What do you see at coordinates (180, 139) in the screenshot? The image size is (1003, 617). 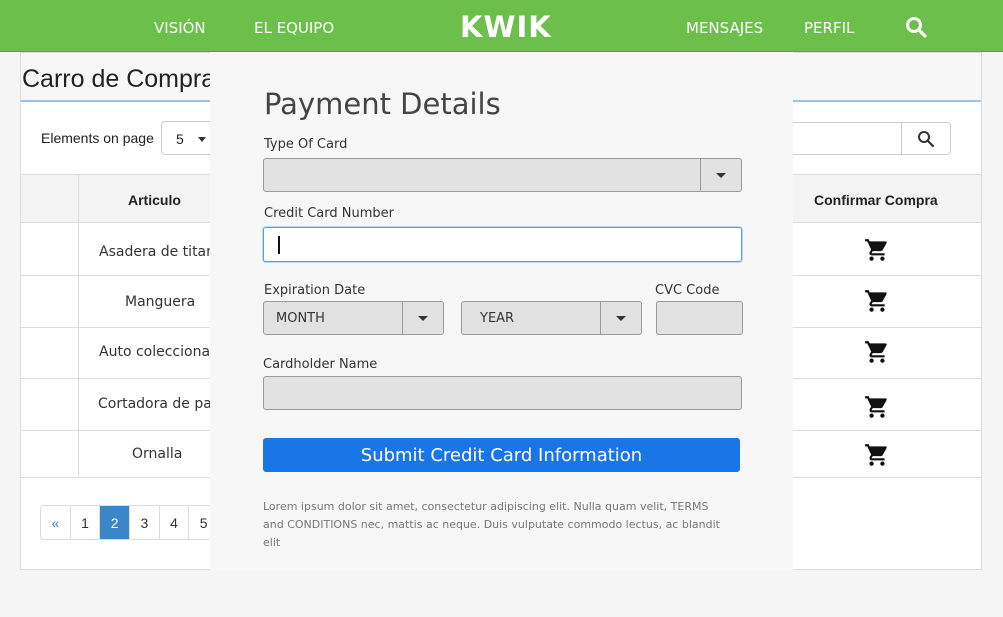 I see `elements-per-page-value: 5` at bounding box center [180, 139].